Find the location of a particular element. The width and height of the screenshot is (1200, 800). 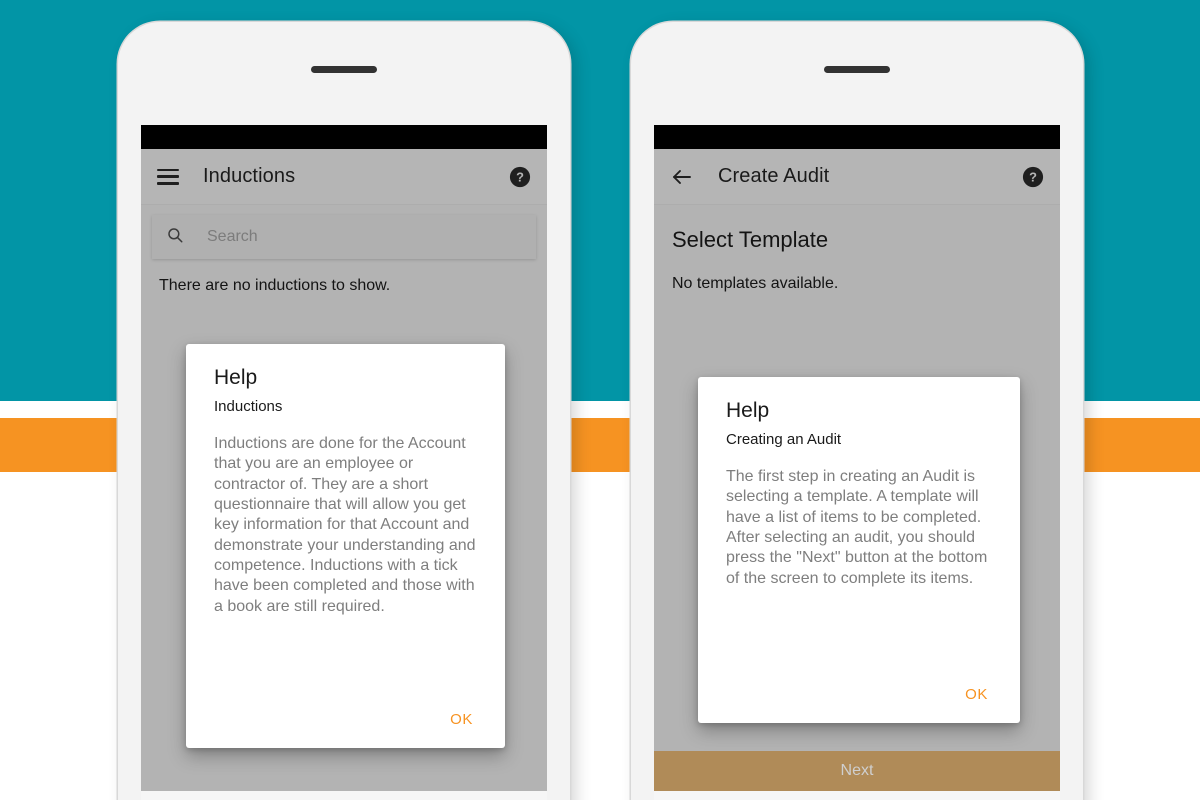

search-icon is located at coordinates (175, 237).